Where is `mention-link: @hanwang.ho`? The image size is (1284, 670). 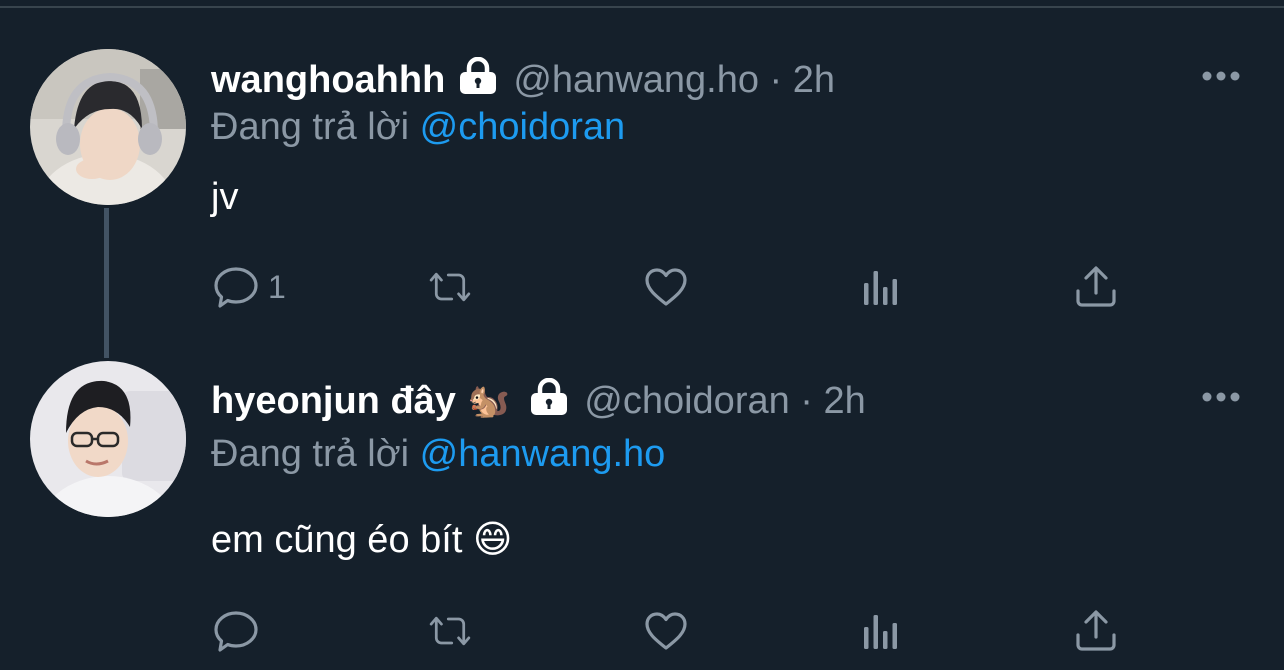
mention-link: @hanwang.ho is located at coordinates (543, 454).